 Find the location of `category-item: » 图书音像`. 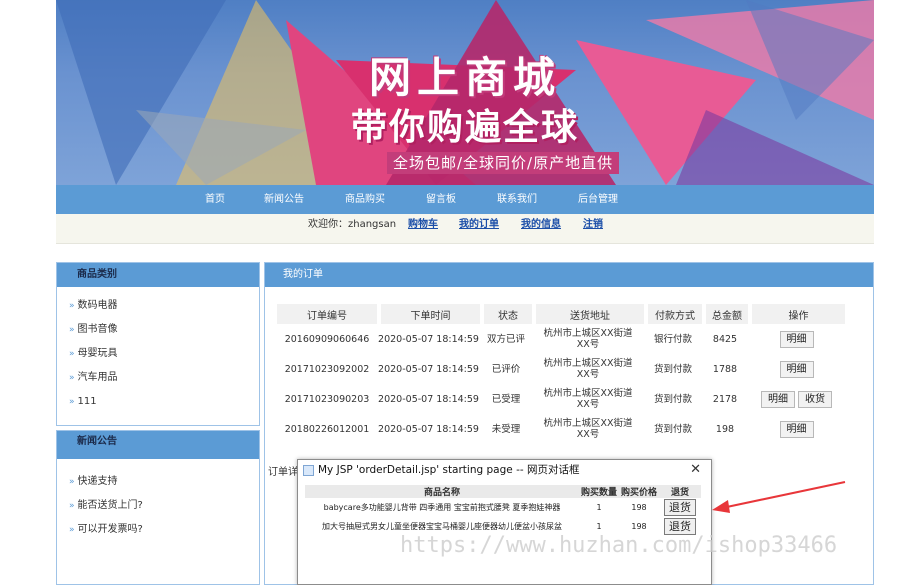

category-item: » 图书音像 is located at coordinates (158, 333).